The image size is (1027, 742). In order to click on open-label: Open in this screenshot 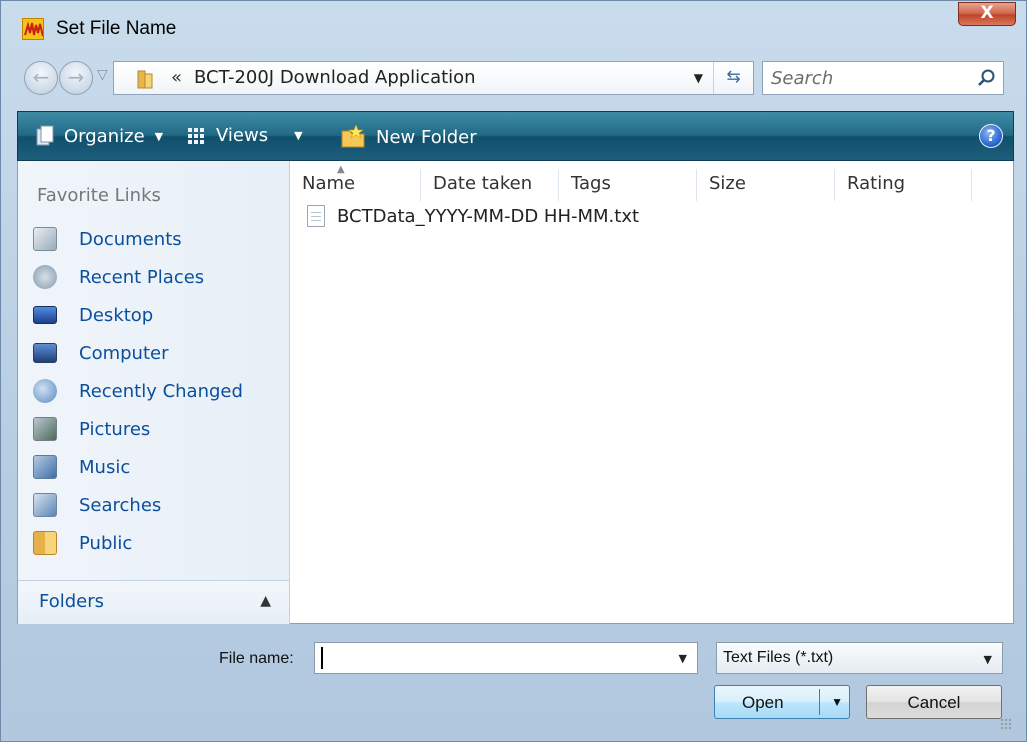, I will do `click(763, 702)`.